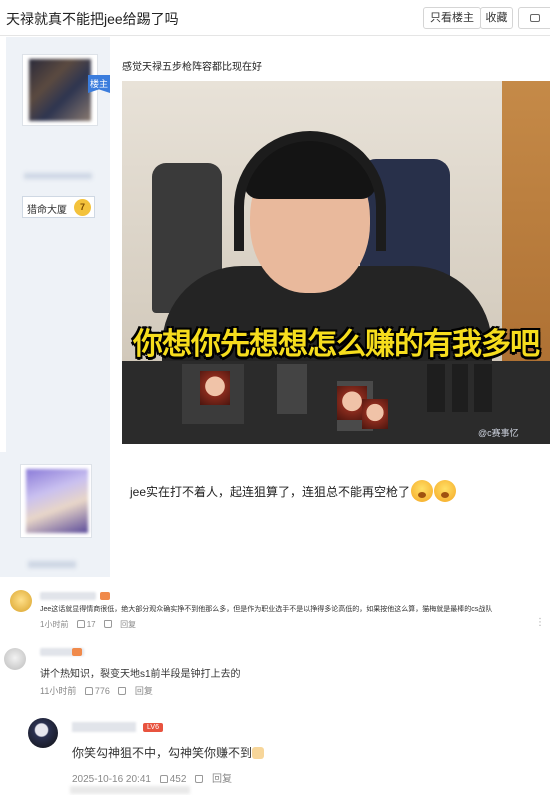 The image size is (550, 795). Describe the element at coordinates (111, 779) in the screenshot. I see `comment-time: 2025-10-16 20:41` at that location.